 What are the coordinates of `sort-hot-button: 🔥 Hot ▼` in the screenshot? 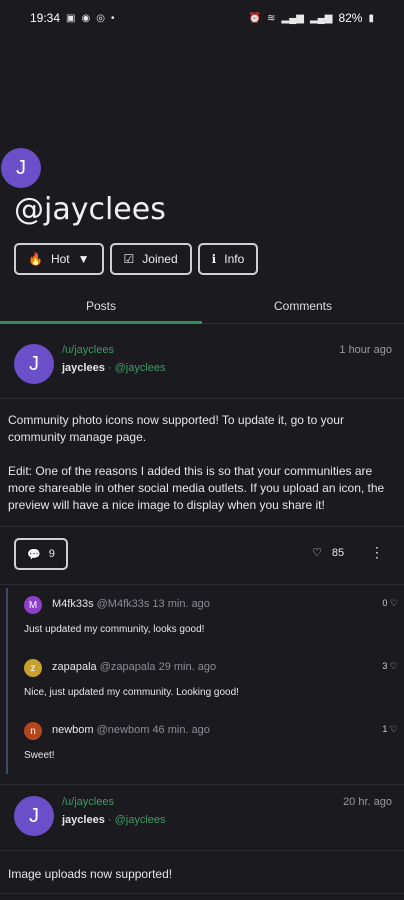 It's located at (59, 259).